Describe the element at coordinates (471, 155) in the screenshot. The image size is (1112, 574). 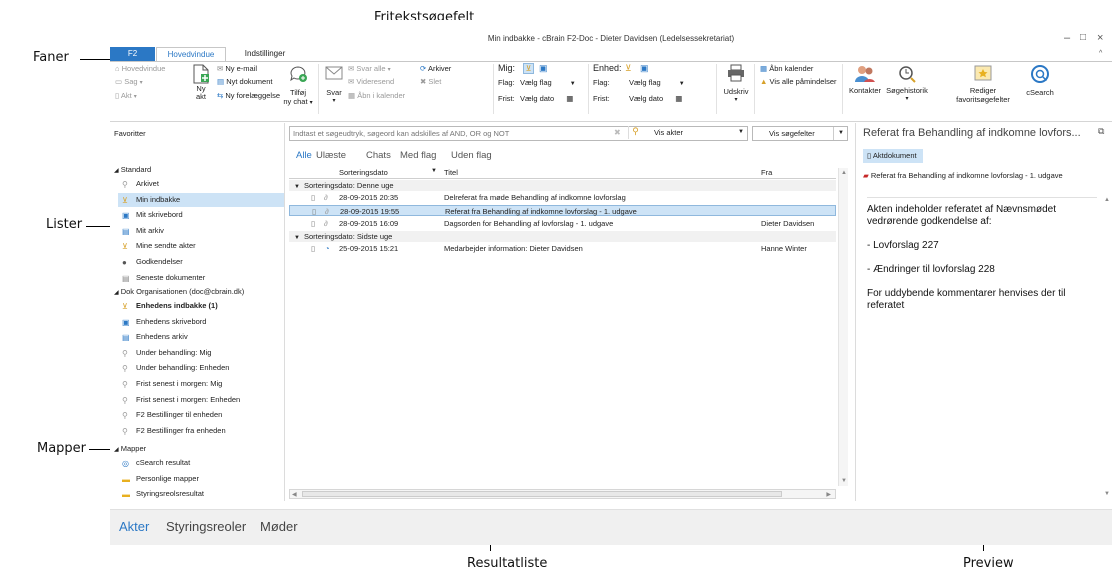
I see `filter-tab-uden-flag: Uden flag` at that location.